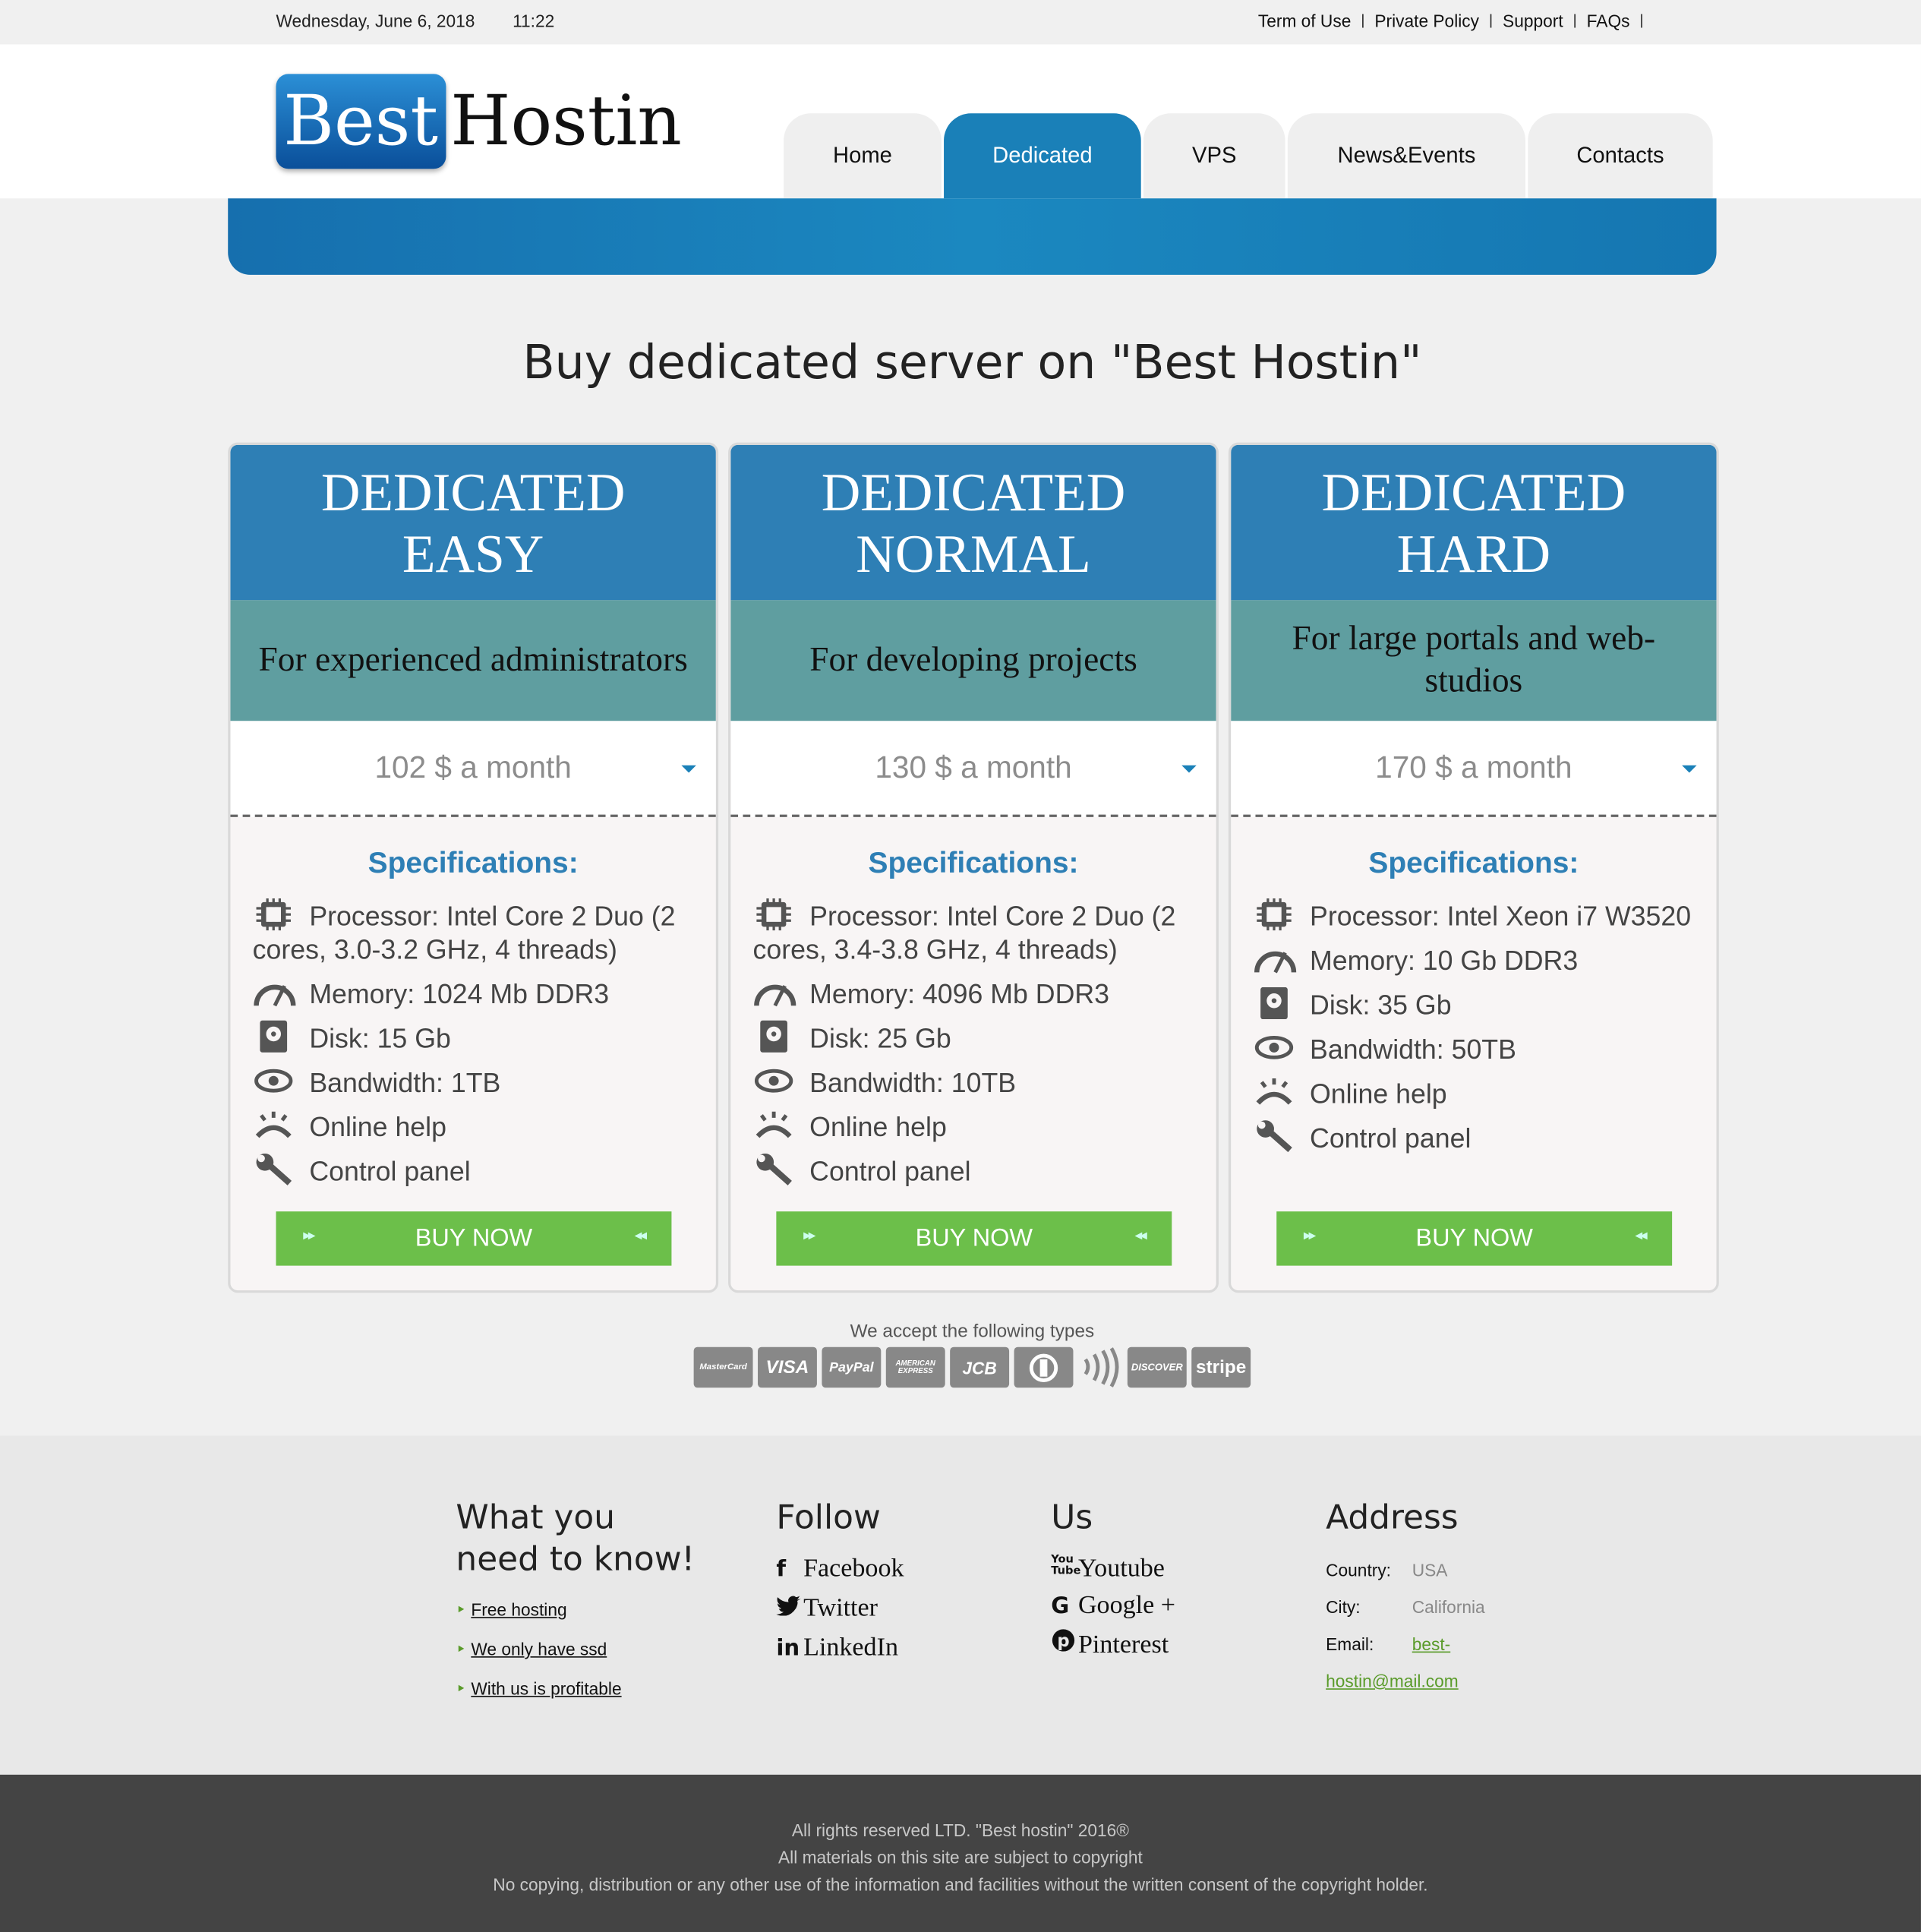 The width and height of the screenshot is (1921, 1932). I want to click on logo-text-hostin: Hostin, so click(566, 121).